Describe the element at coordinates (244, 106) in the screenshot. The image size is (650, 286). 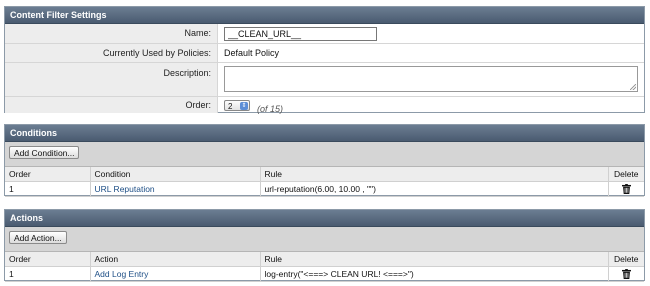
I see `up-down-arrows-icon: ⇕` at that location.